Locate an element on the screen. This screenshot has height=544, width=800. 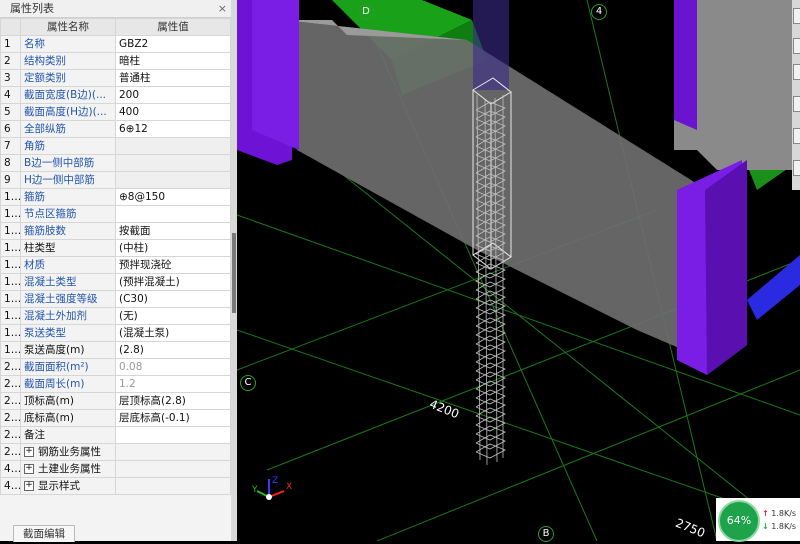
panel-title-text: 属性列表 is located at coordinates (32, 8).